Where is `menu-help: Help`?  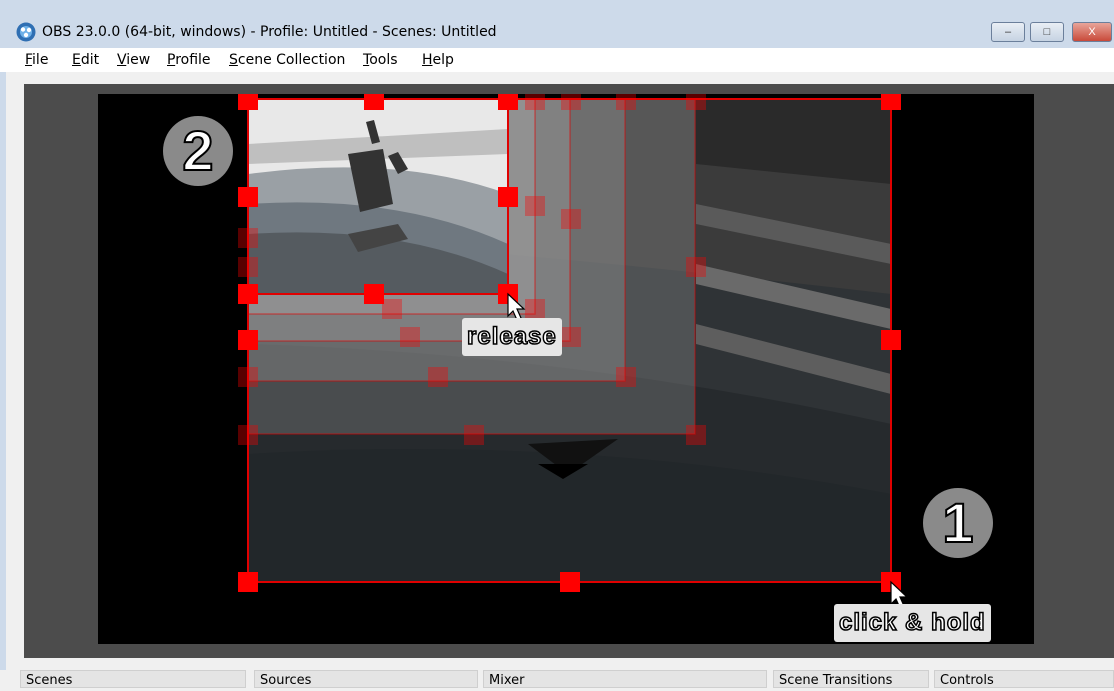 menu-help: Help is located at coordinates (438, 60).